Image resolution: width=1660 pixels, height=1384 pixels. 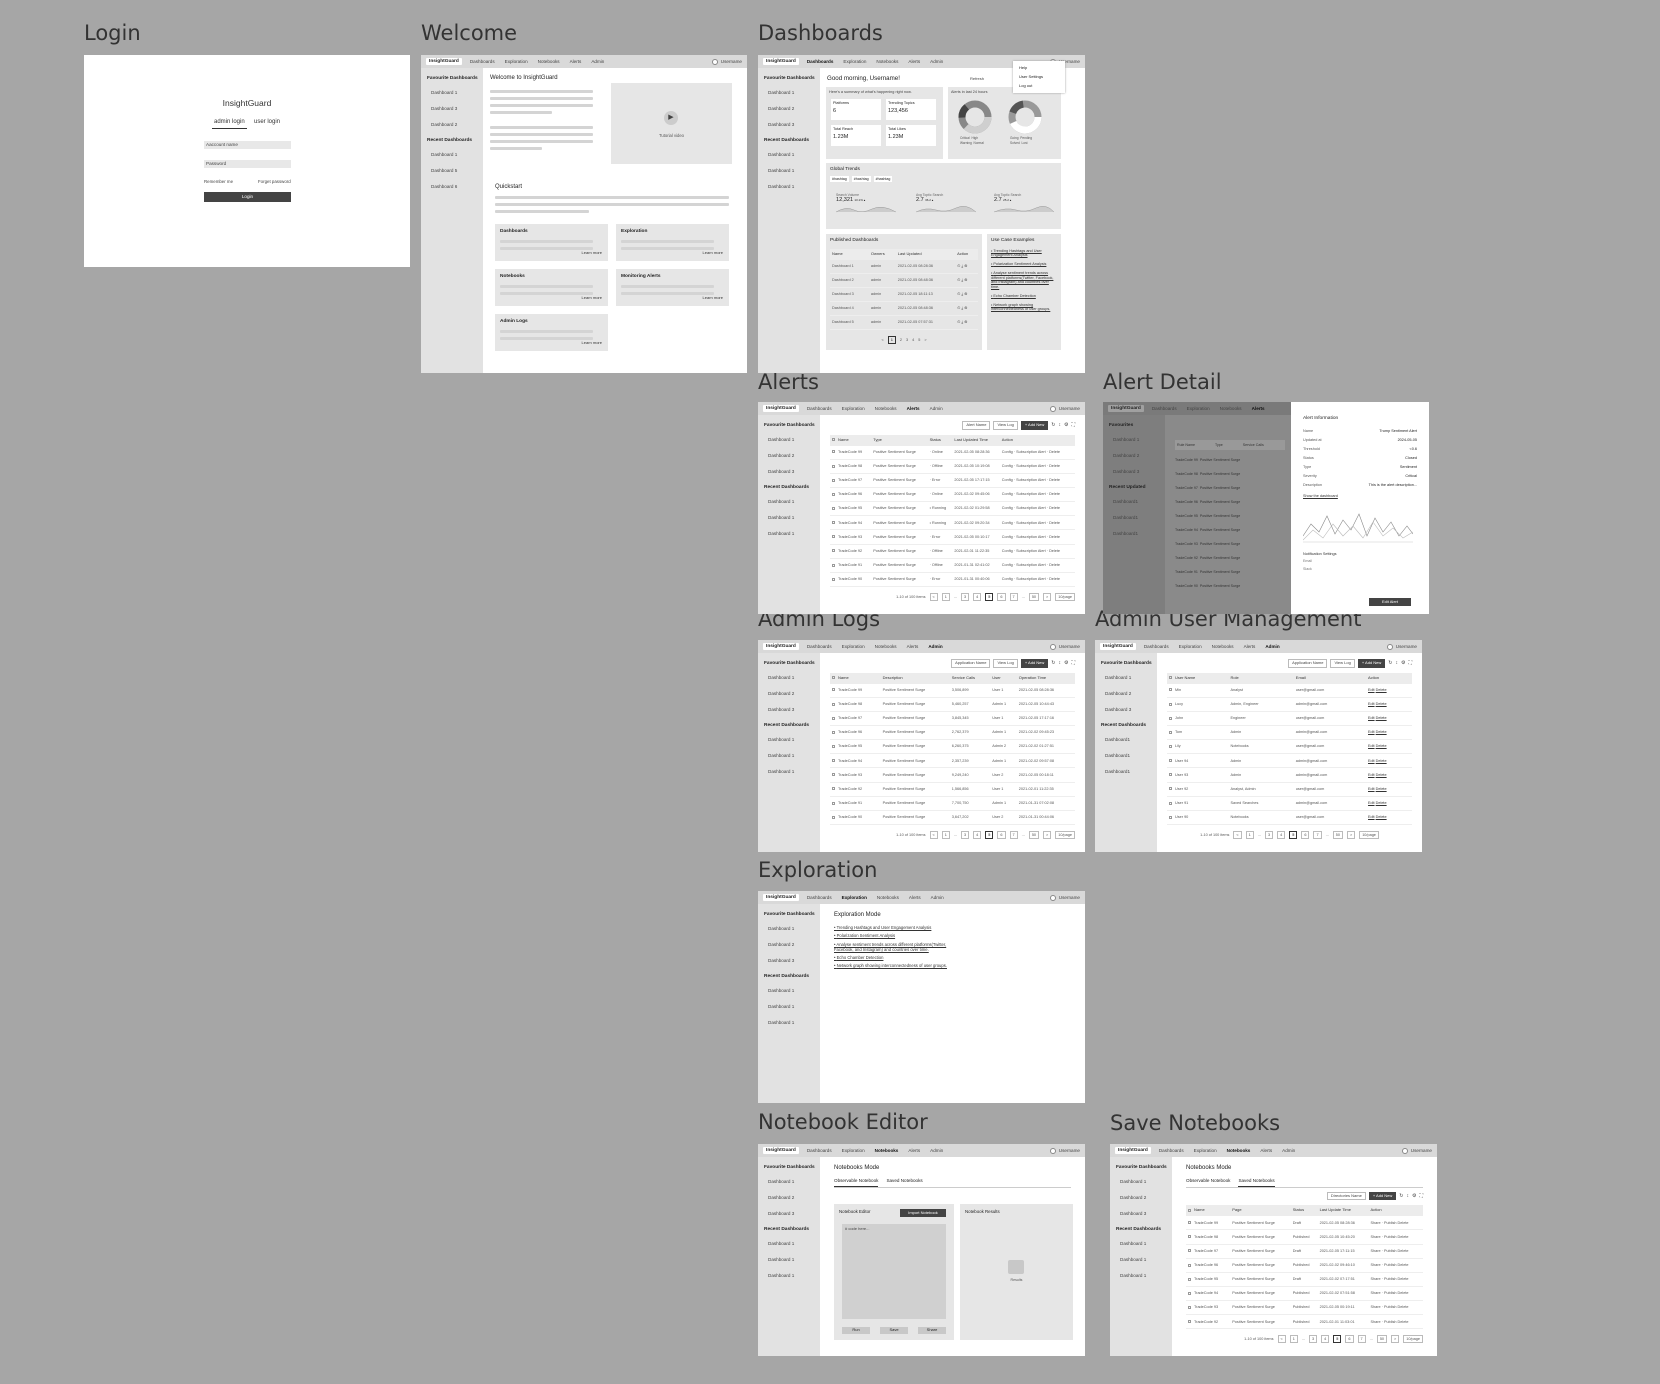 I want to click on edit-alert-button: Edit Alert, so click(x=1390, y=602).